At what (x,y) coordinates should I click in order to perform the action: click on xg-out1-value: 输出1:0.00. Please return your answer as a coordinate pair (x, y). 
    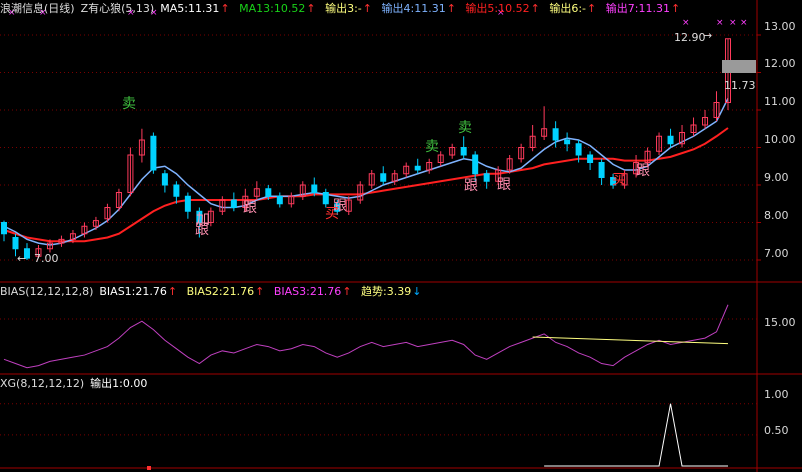
    Looking at the image, I should click on (119, 383).